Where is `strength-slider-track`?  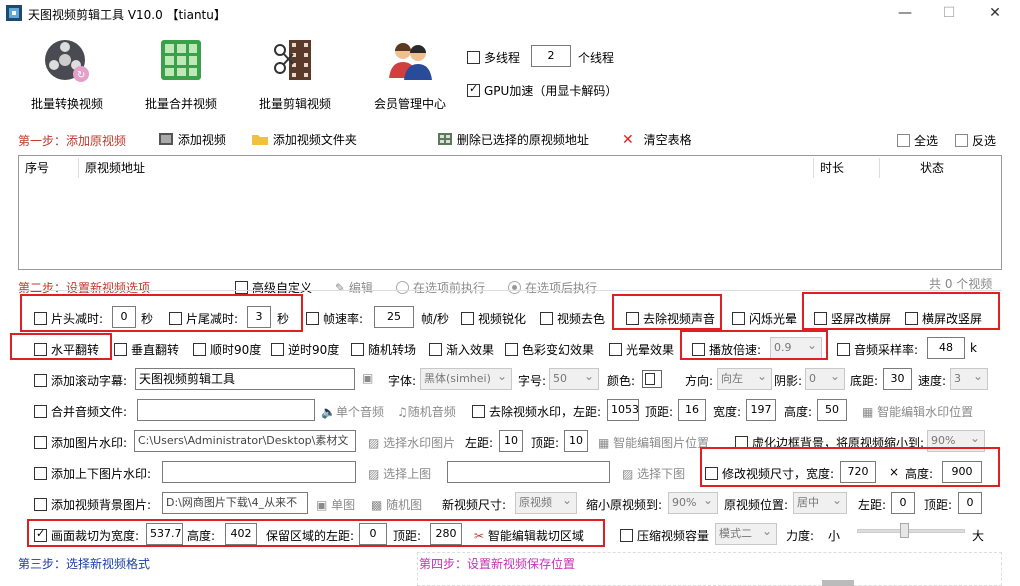 strength-slider-track is located at coordinates (911, 531).